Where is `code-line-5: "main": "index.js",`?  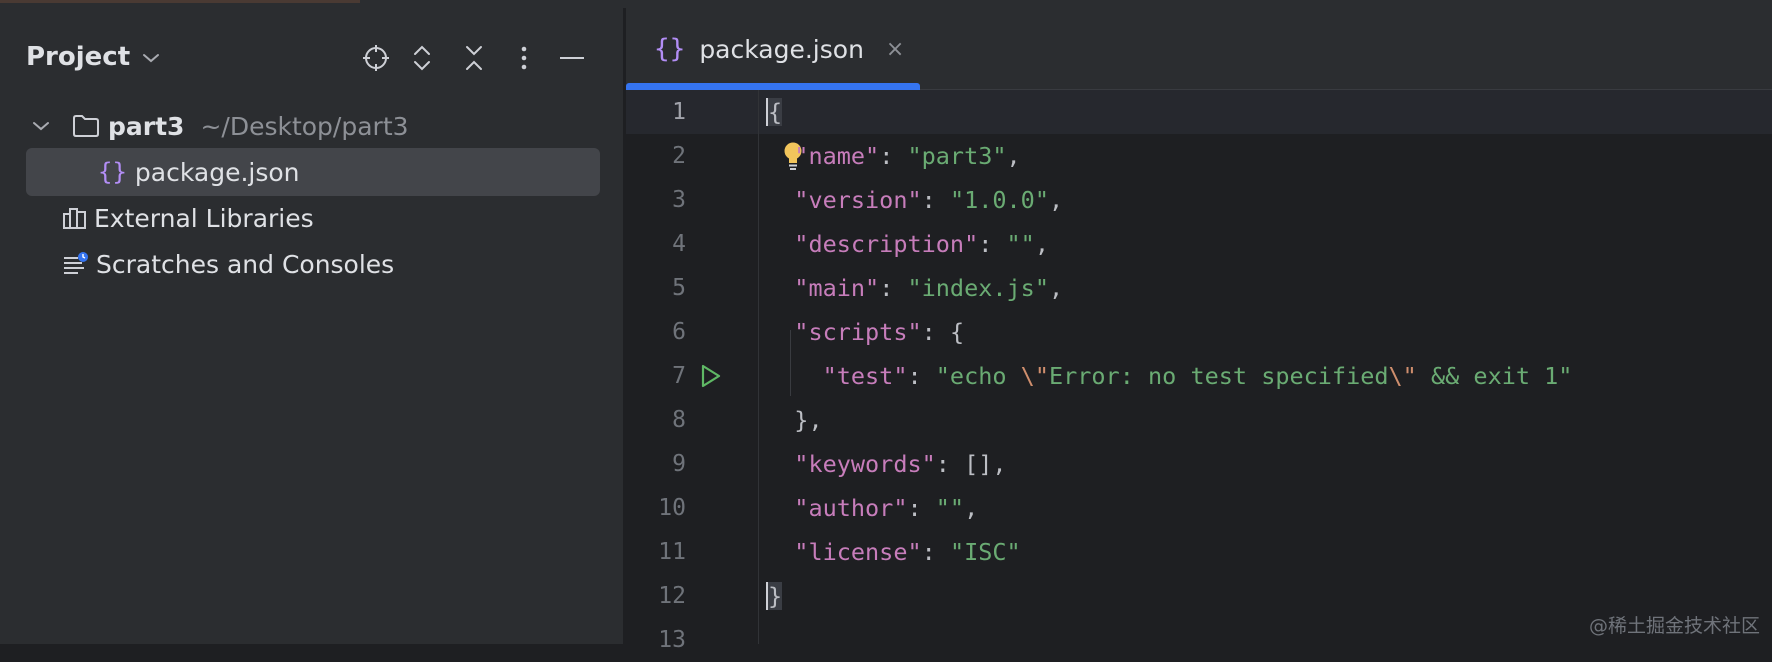 code-line-5: "main": "index.js", is located at coordinates (929, 288).